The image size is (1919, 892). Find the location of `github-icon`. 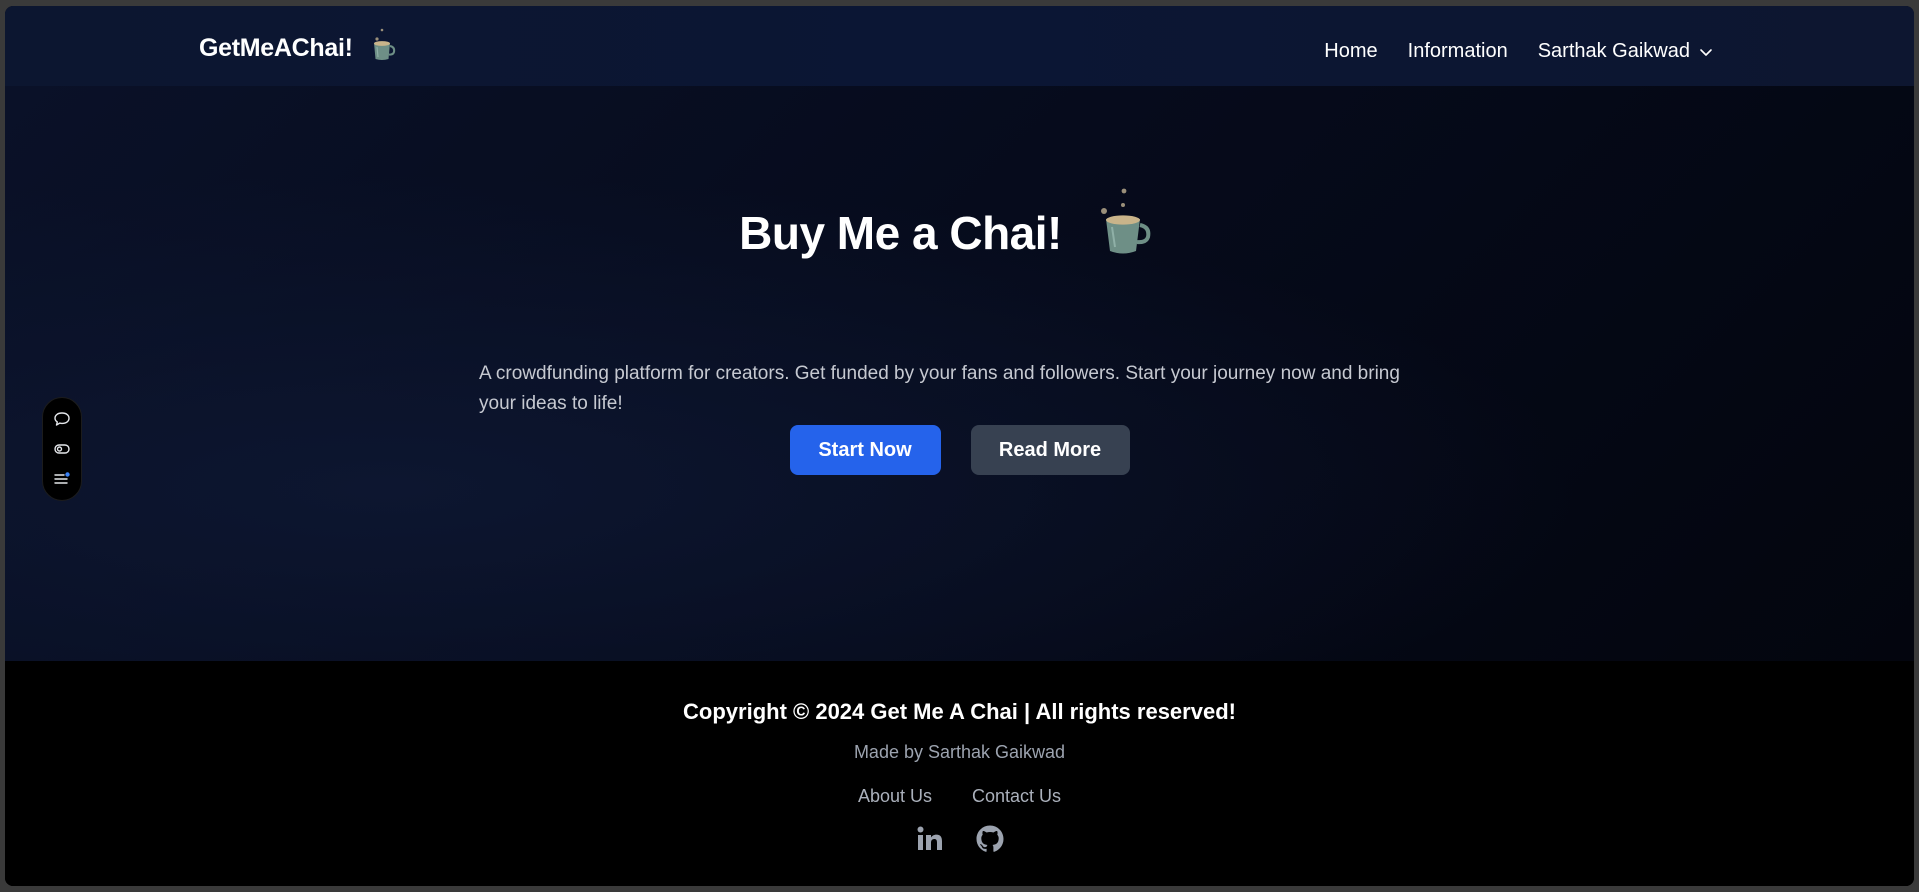

github-icon is located at coordinates (990, 839).